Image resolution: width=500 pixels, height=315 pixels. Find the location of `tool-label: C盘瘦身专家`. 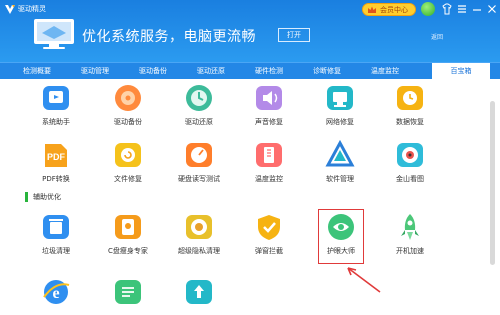

tool-label: C盘瘦身专家 is located at coordinates (128, 251).